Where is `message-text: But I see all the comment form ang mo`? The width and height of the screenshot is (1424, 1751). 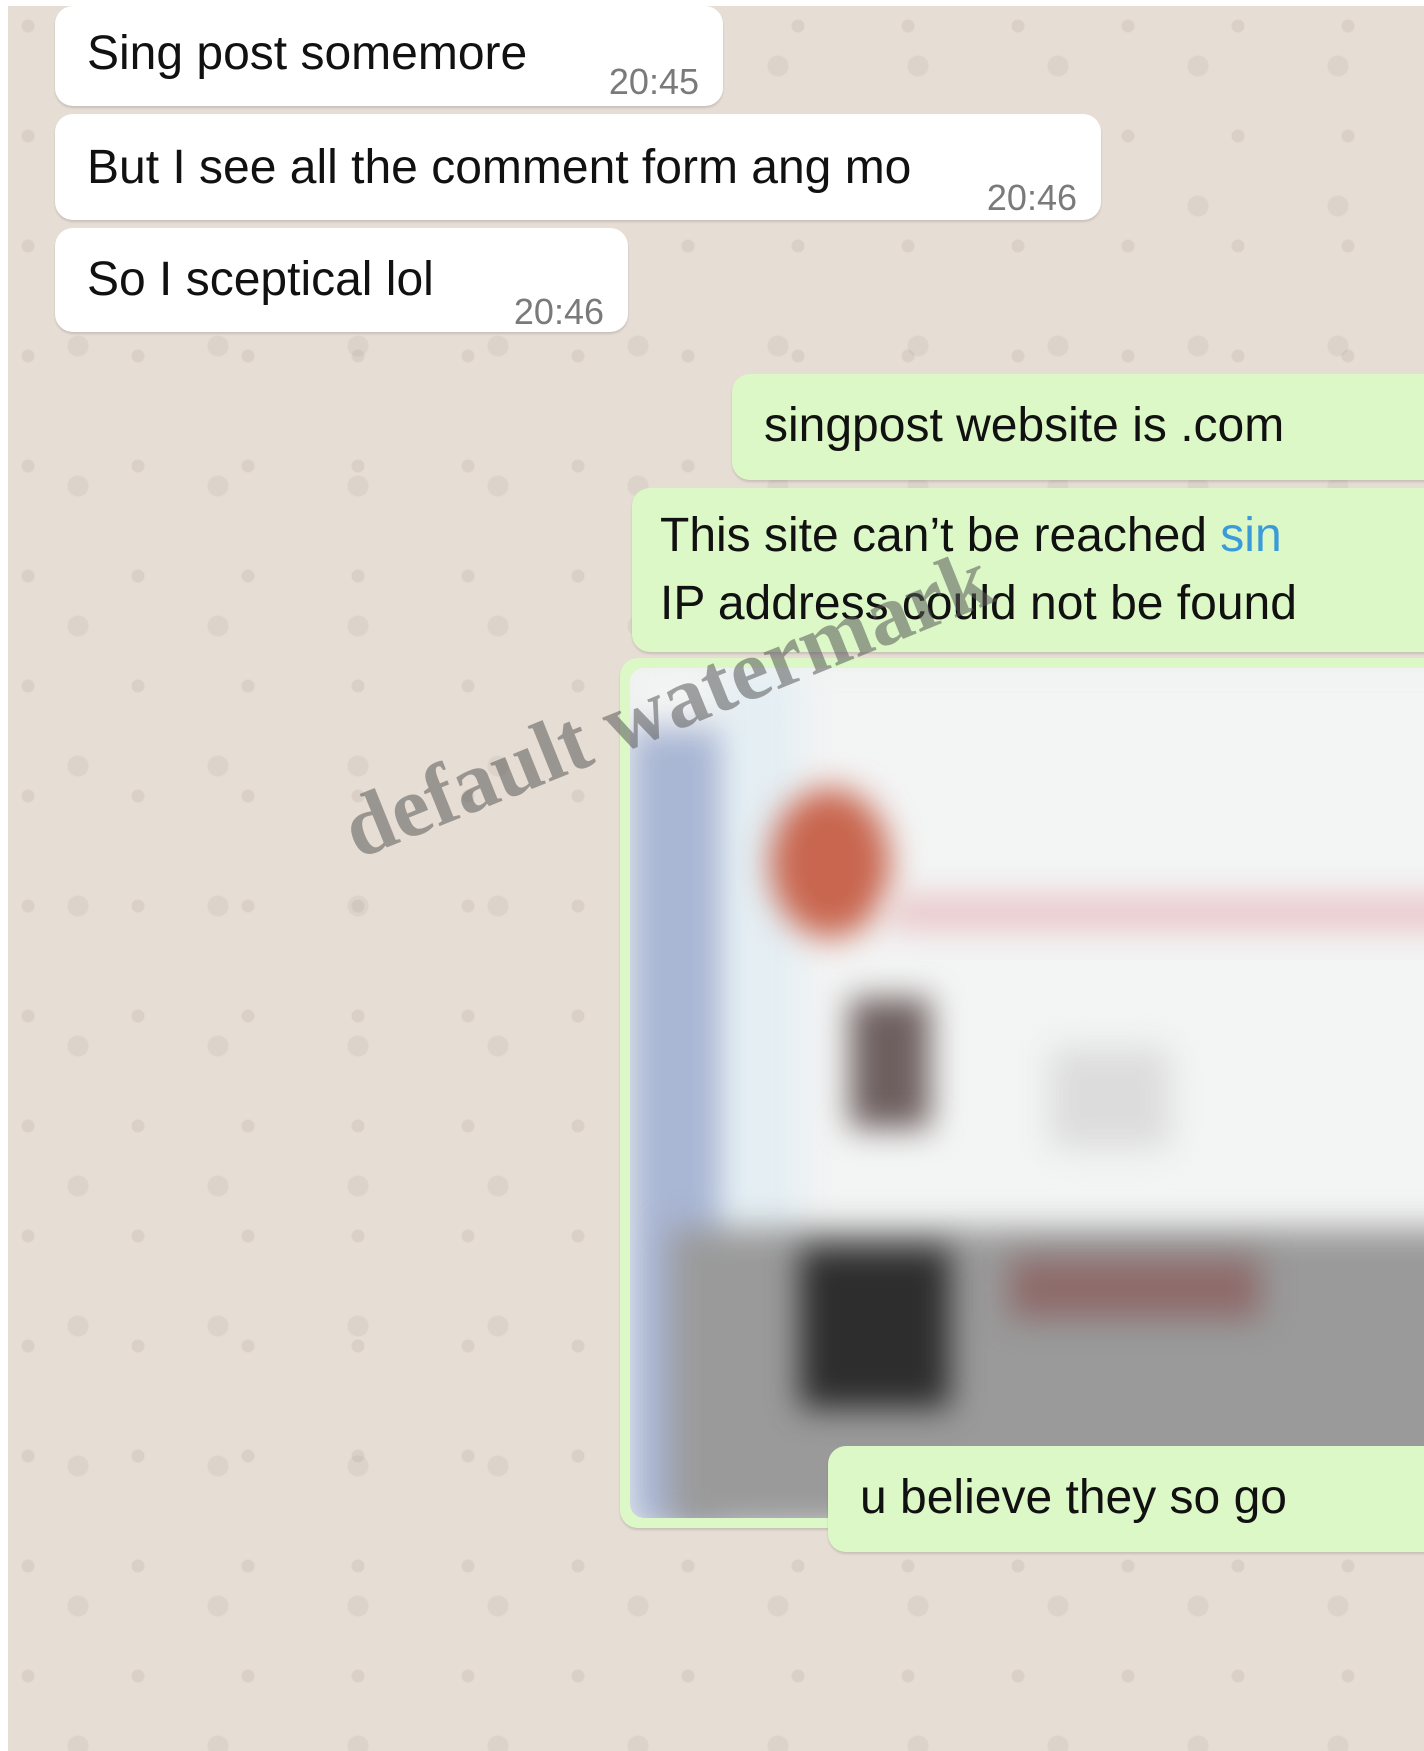
message-text: But I see all the comment form ang mo is located at coordinates (499, 167).